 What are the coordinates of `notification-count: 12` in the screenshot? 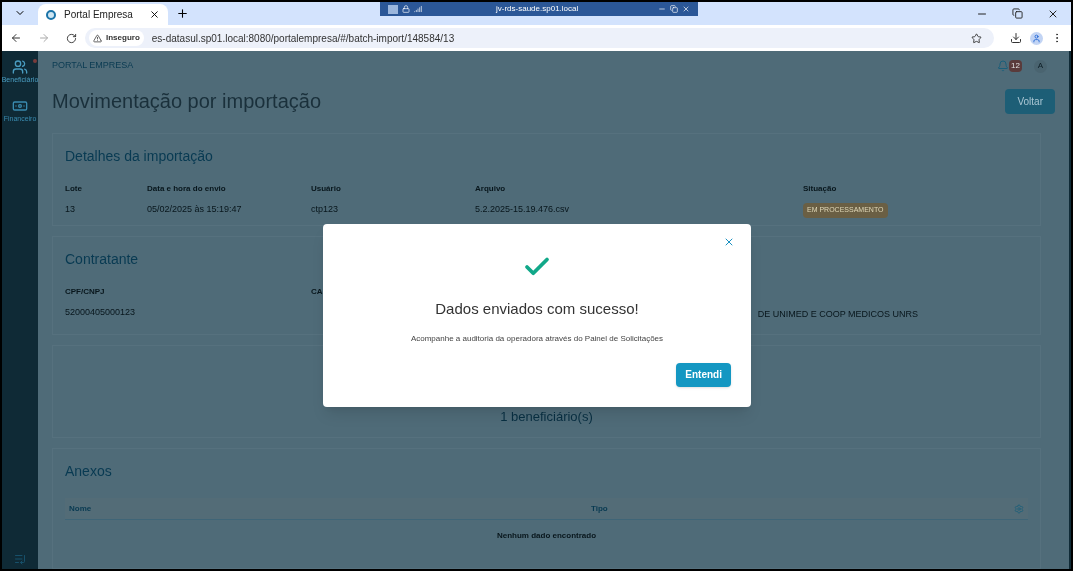 It's located at (1015, 66).